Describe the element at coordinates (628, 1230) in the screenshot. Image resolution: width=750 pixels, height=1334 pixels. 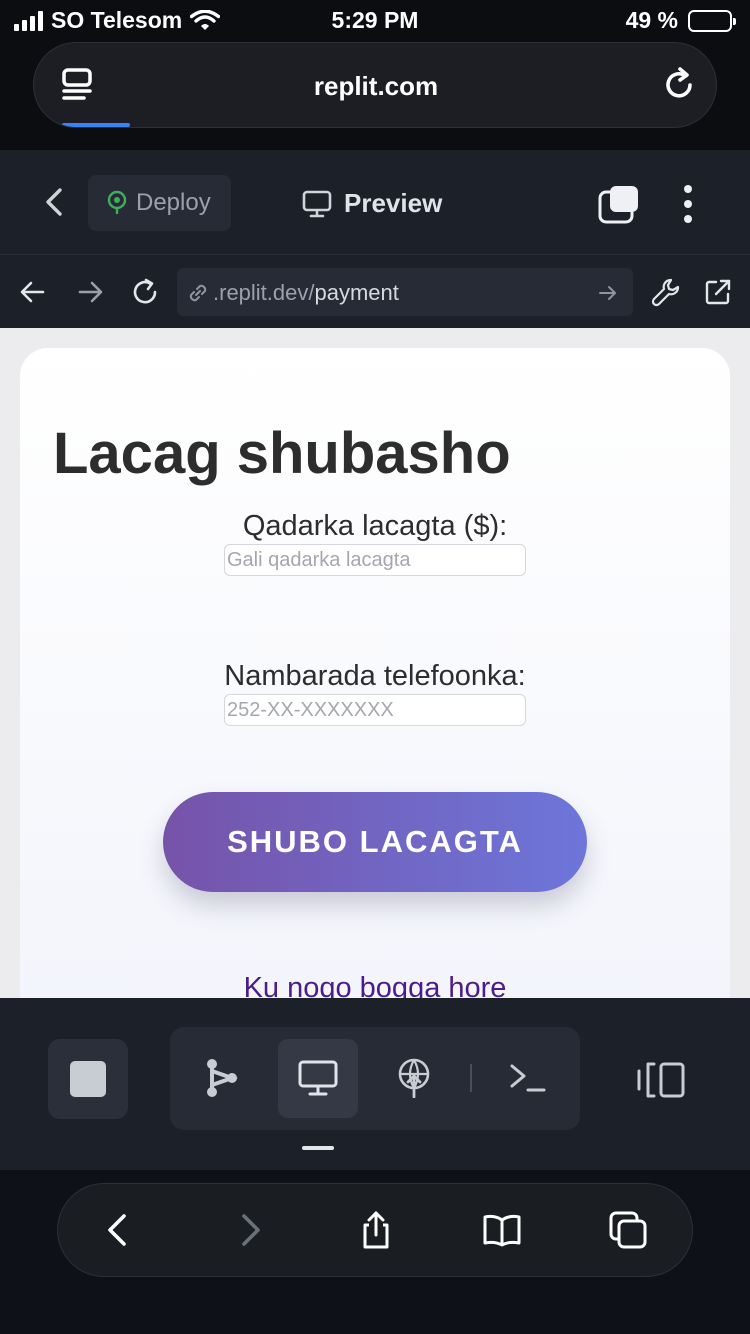
I see `tabs-icon` at that location.